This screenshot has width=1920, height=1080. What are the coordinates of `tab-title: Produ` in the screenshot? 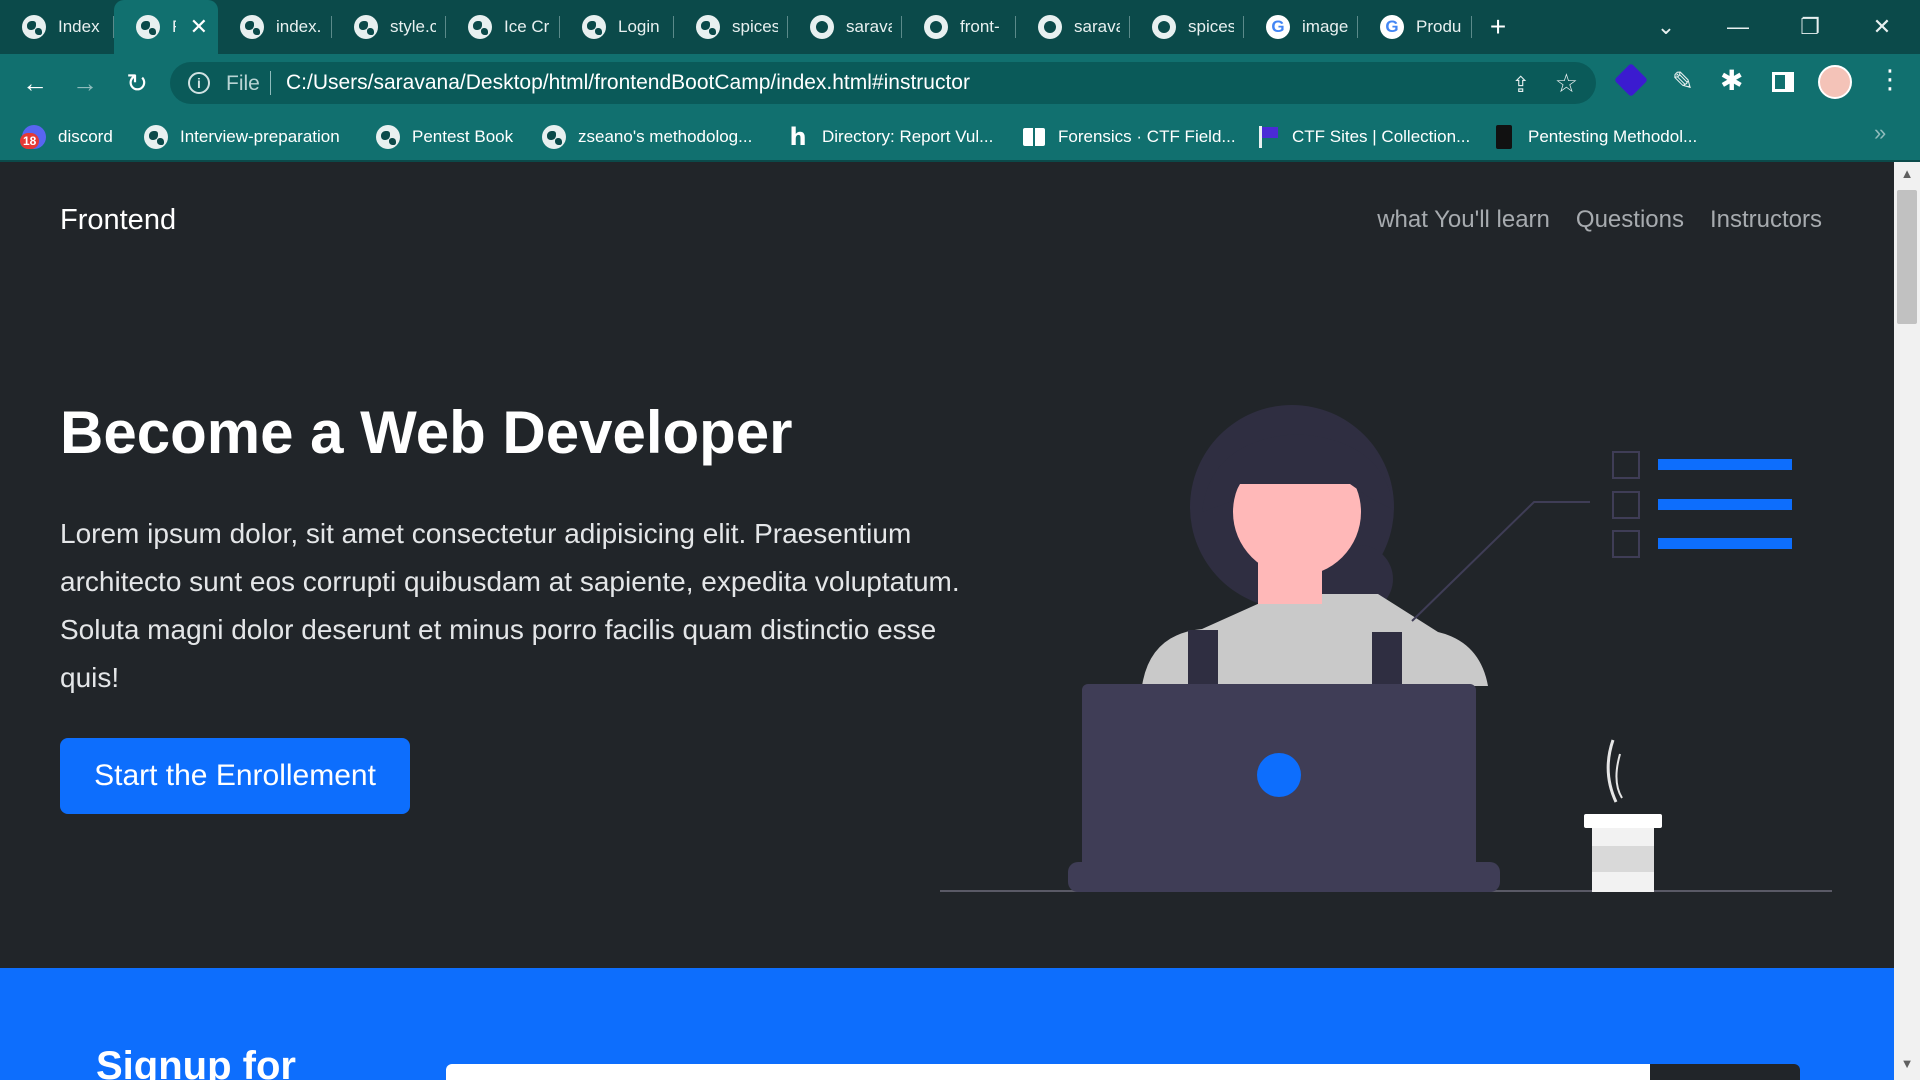 It's located at (1439, 26).